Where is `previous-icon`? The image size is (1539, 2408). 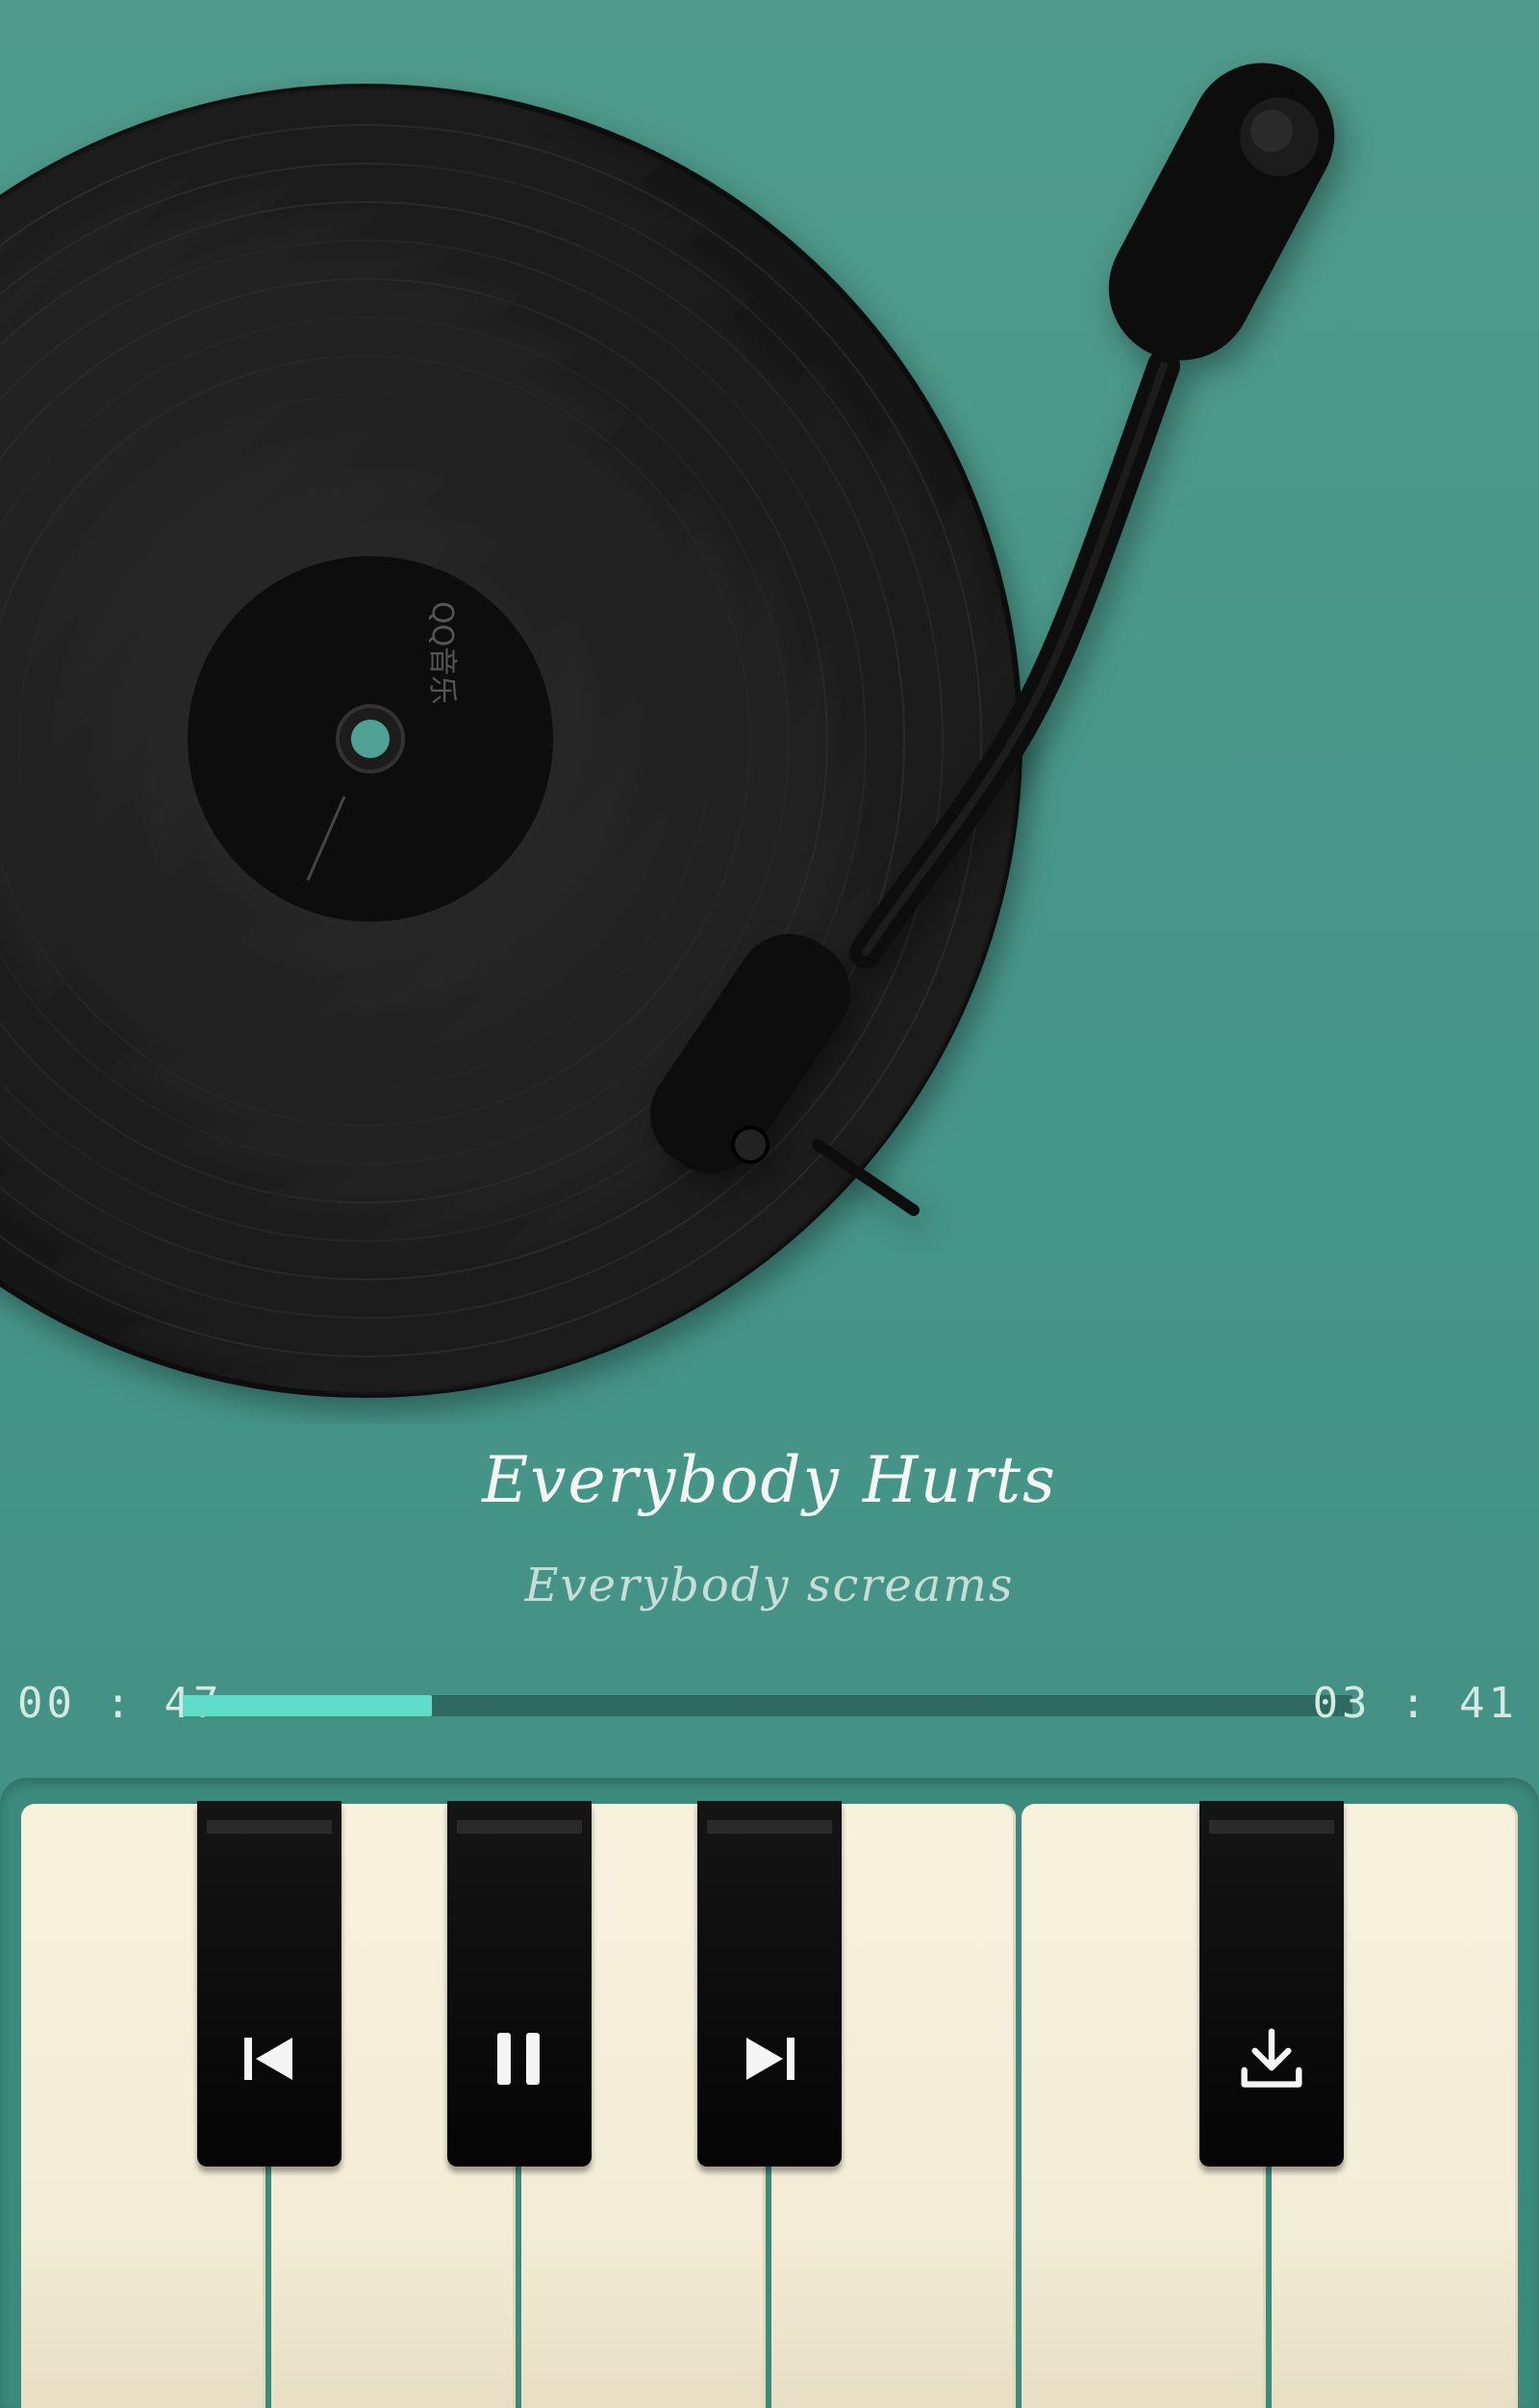
previous-icon is located at coordinates (269, 2059).